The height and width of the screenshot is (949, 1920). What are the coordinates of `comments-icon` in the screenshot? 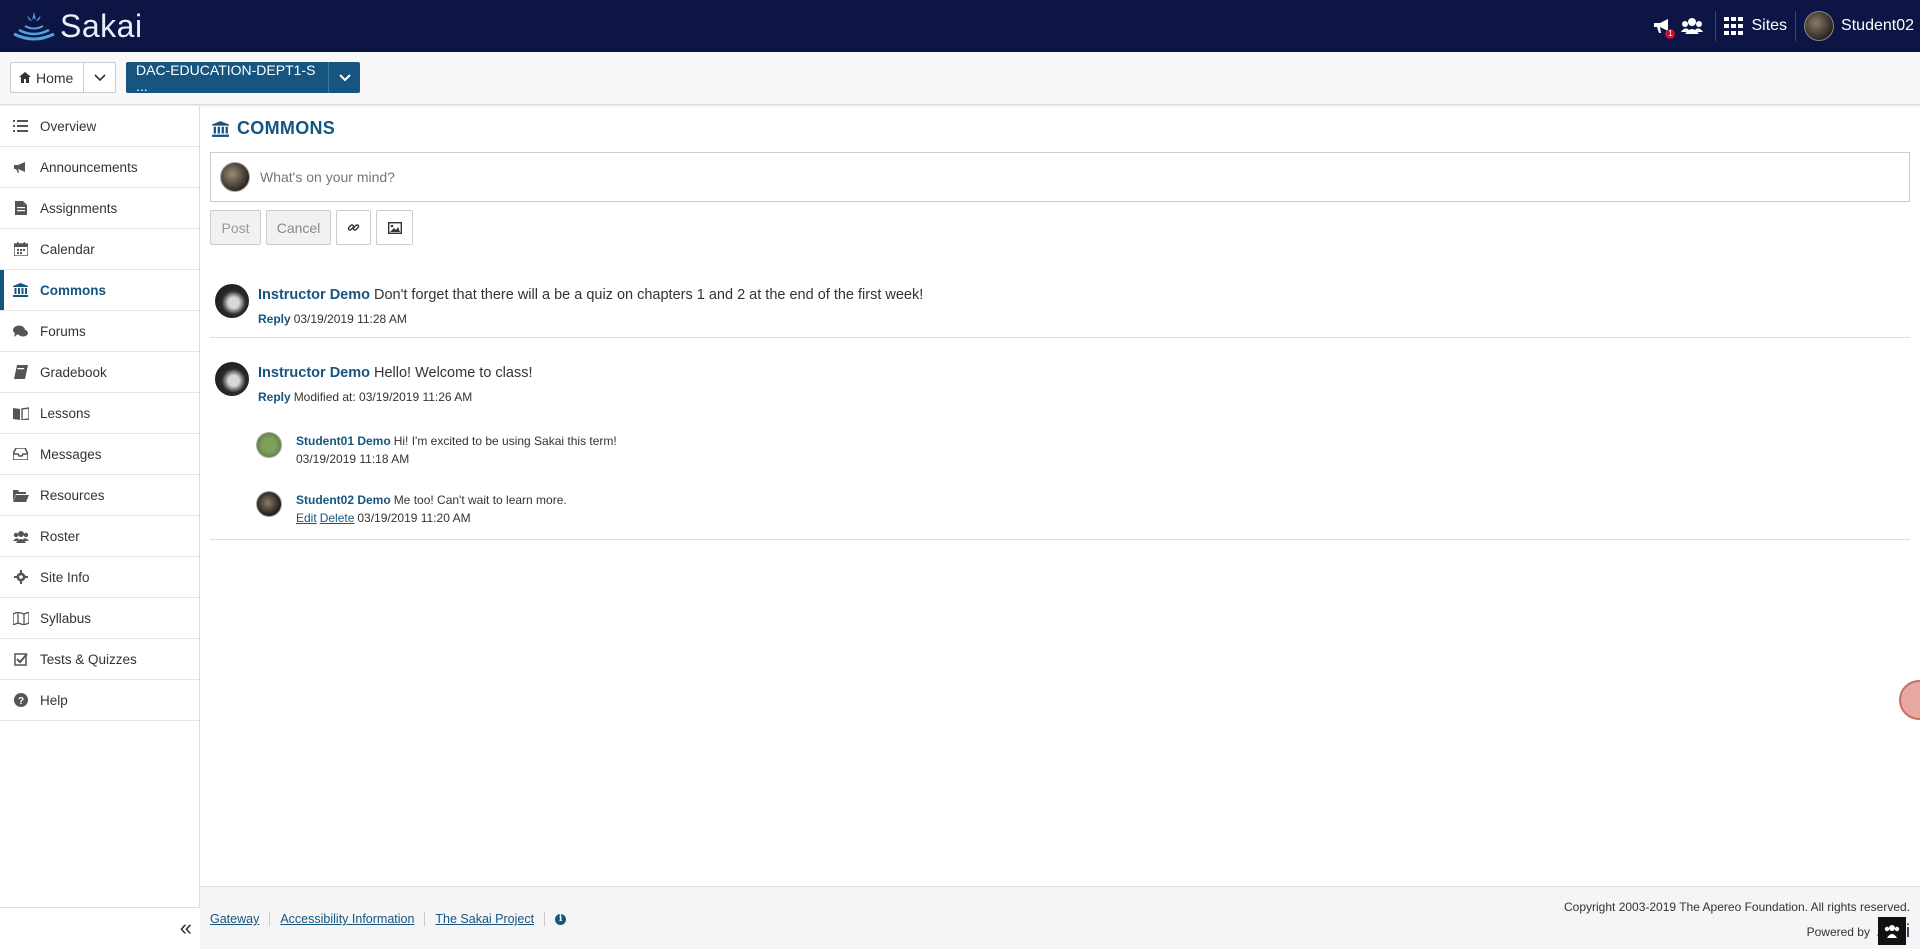 It's located at (20, 331).